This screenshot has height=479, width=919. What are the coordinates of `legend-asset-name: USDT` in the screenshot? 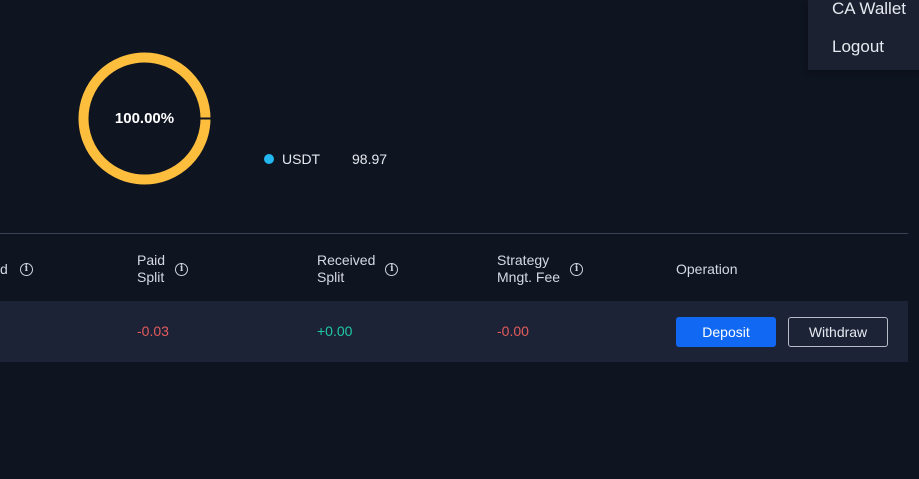 It's located at (301, 159).